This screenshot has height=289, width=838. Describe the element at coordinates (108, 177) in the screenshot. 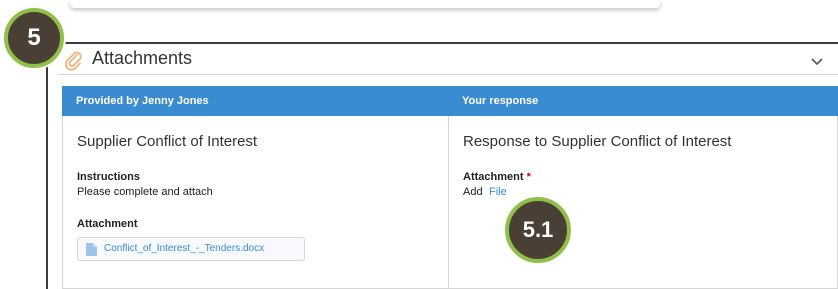

I see `instructions-label: Instructions` at that location.